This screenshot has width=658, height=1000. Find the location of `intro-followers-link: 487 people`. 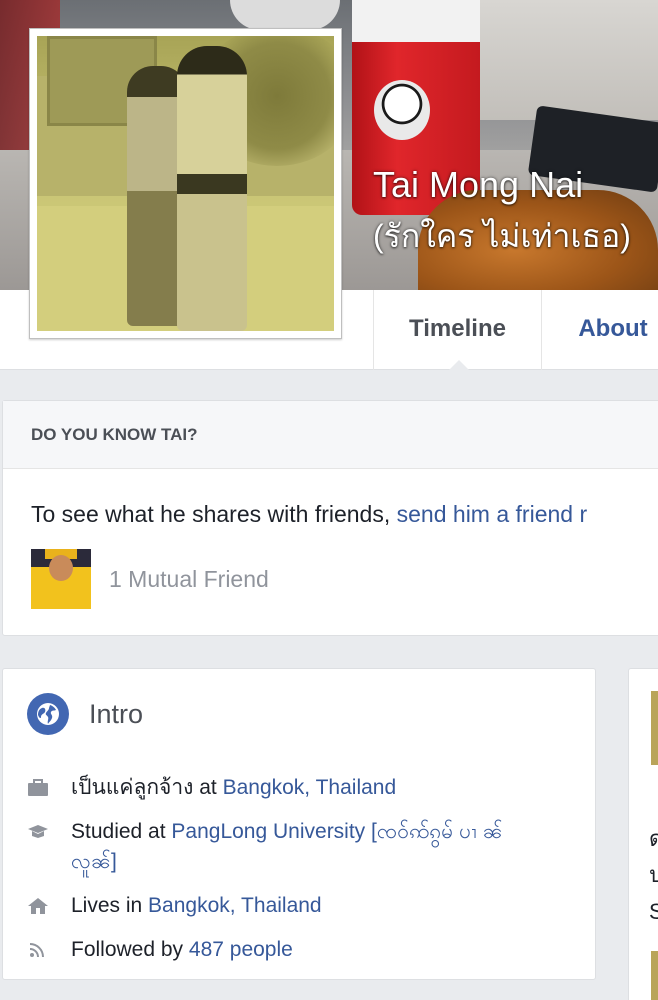

intro-followers-link: 487 people is located at coordinates (241, 949).